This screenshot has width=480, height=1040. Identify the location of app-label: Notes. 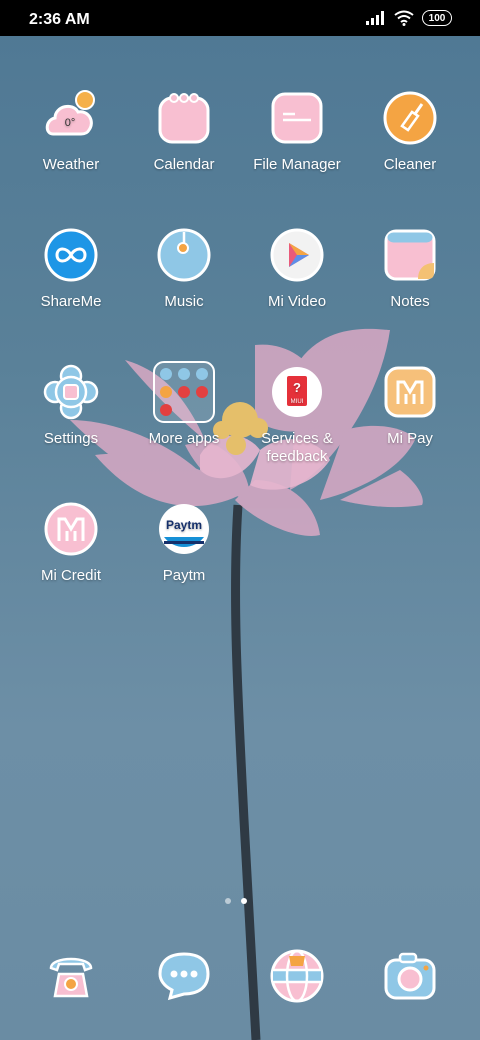
(410, 301).